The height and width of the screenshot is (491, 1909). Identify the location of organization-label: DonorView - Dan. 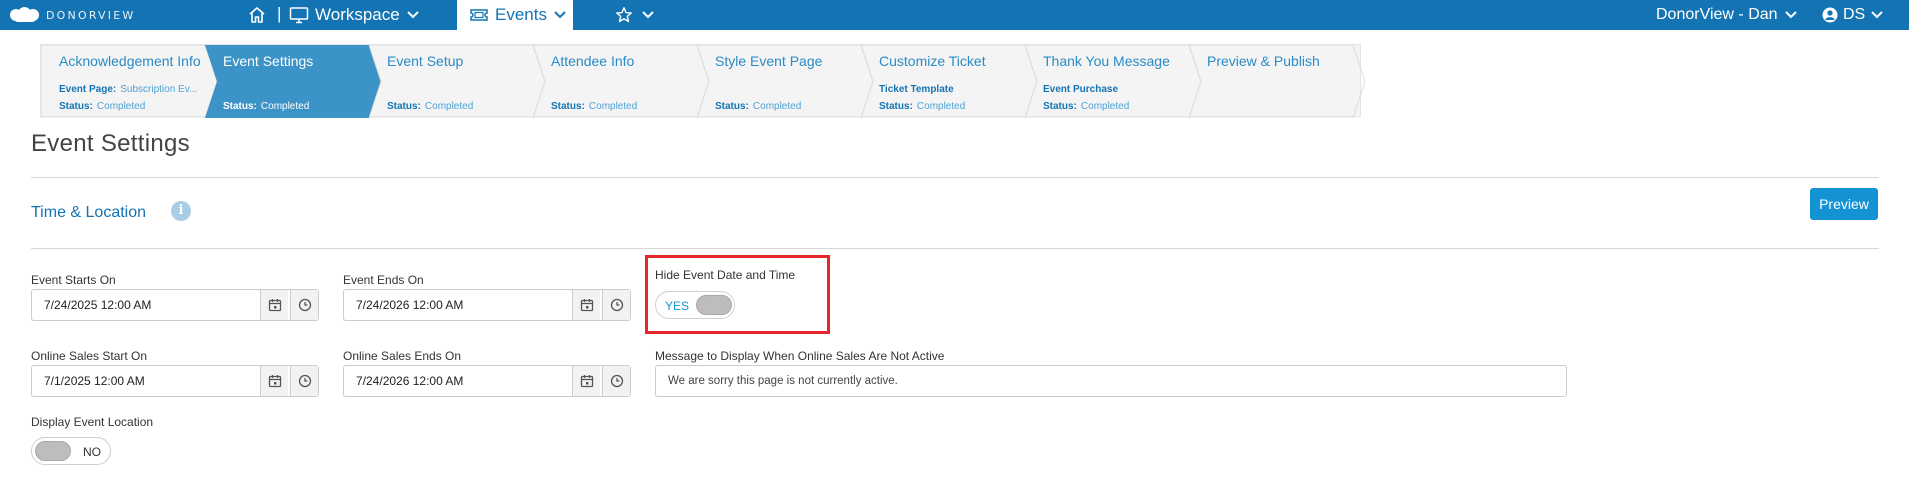
(1717, 14).